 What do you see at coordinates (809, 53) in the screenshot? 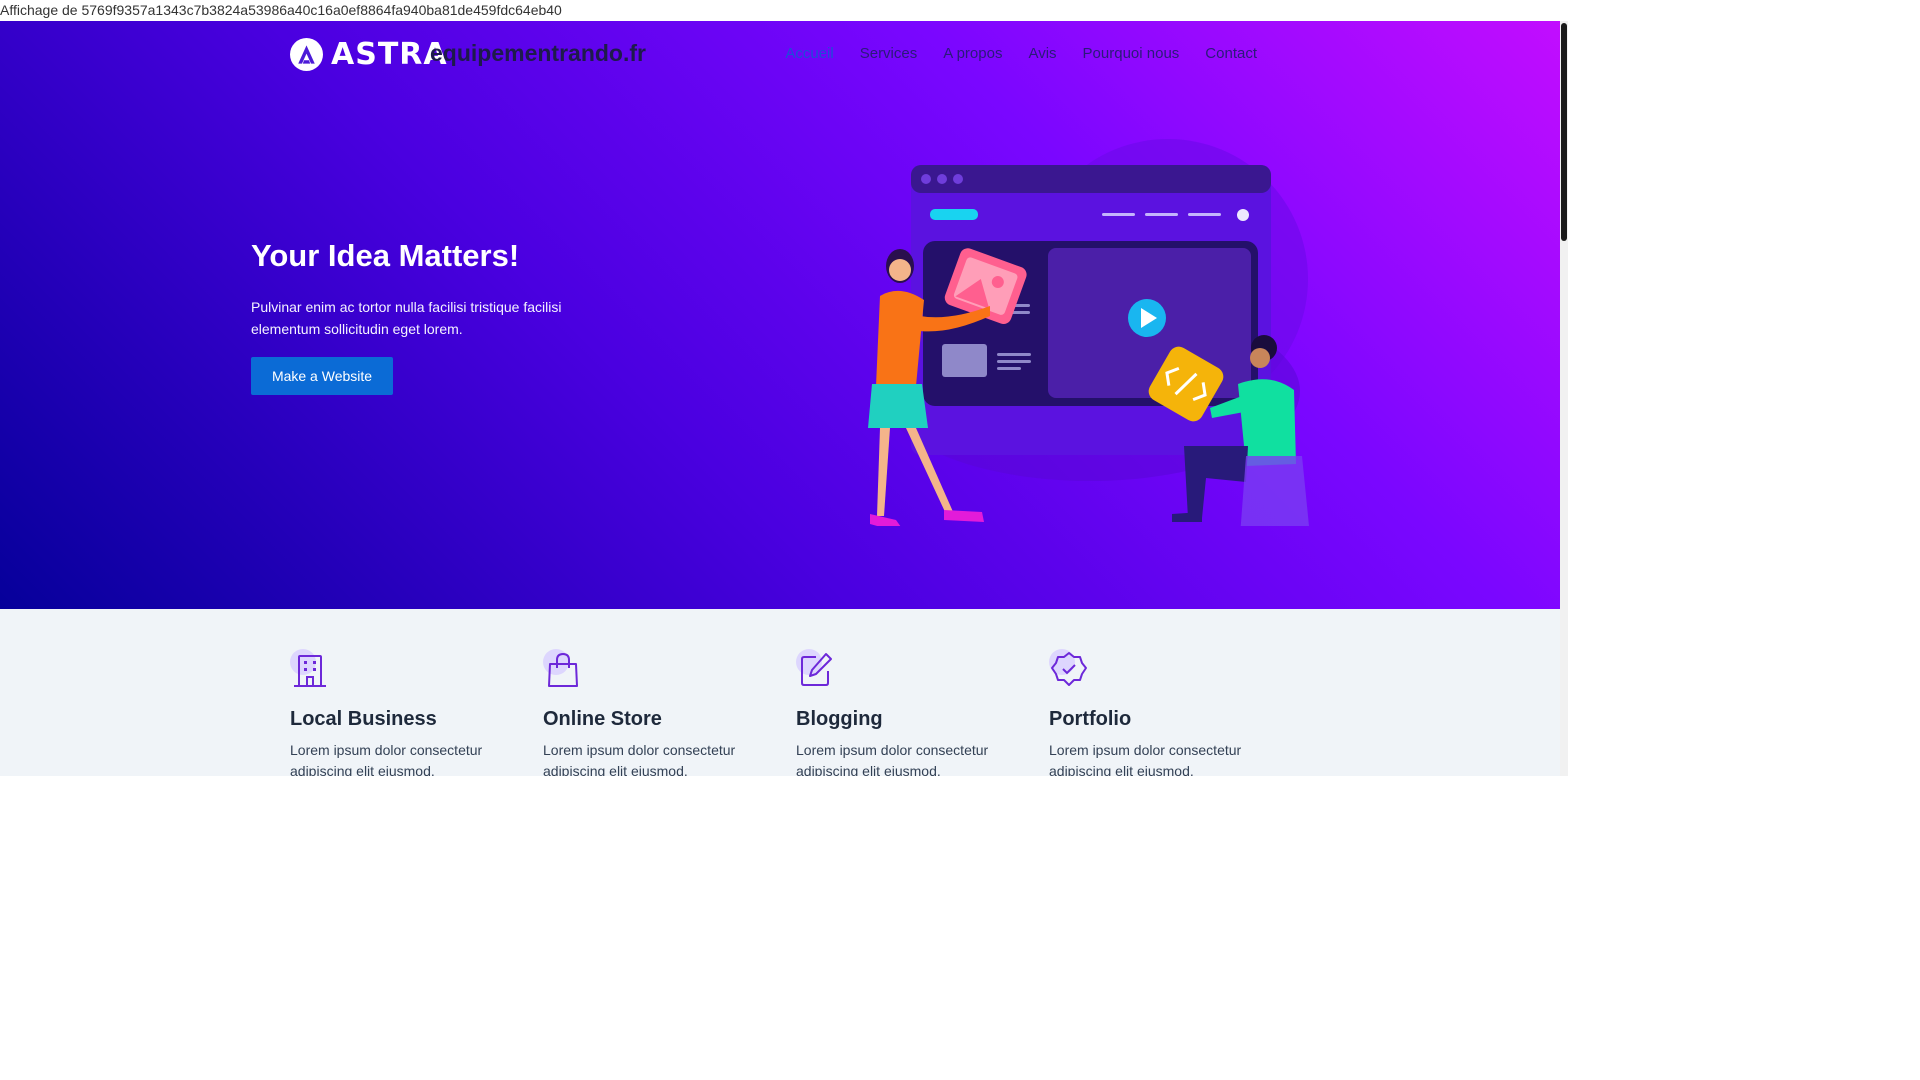
I see `nav-accueil: Accueil` at bounding box center [809, 53].